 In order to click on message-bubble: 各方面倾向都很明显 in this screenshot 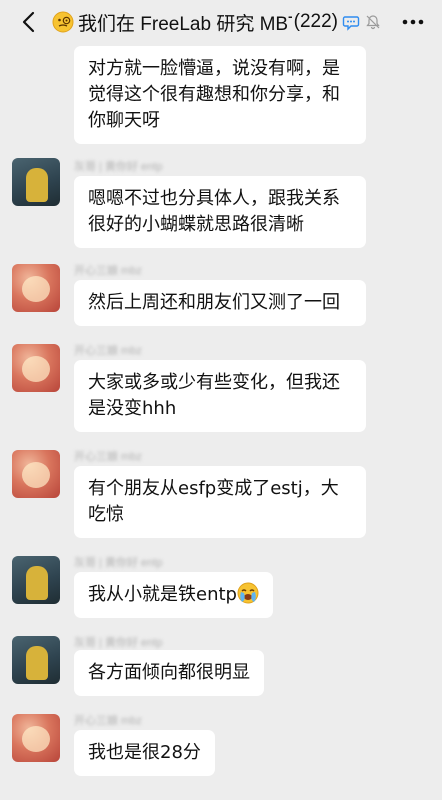, I will do `click(169, 673)`.